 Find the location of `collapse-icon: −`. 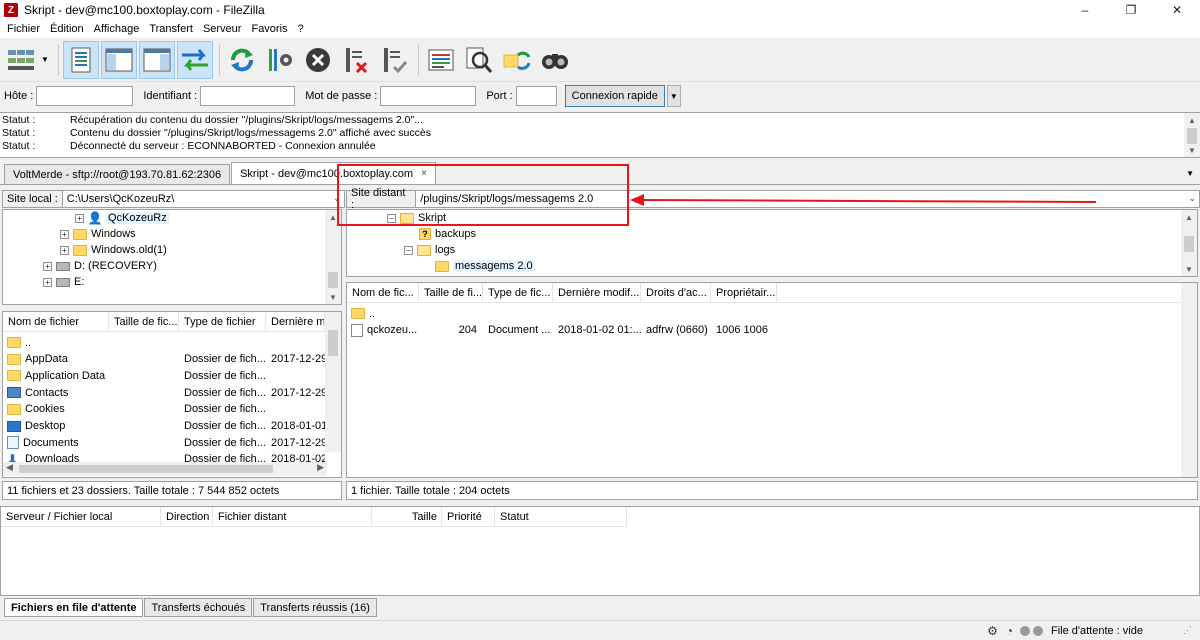

collapse-icon: − is located at coordinates (408, 250).